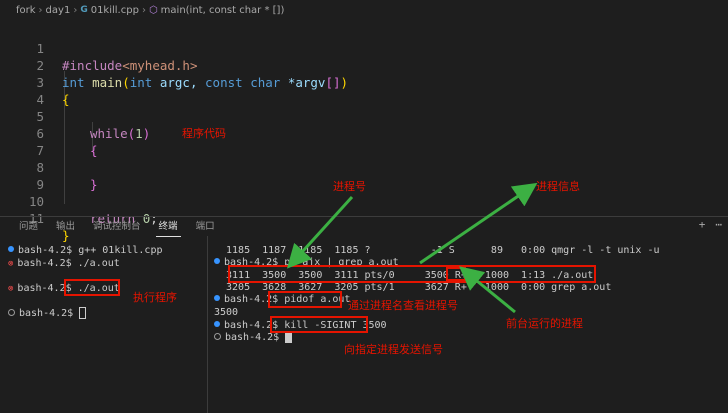  I want to click on function-symbol-icon: ⬡, so click(153, 10).